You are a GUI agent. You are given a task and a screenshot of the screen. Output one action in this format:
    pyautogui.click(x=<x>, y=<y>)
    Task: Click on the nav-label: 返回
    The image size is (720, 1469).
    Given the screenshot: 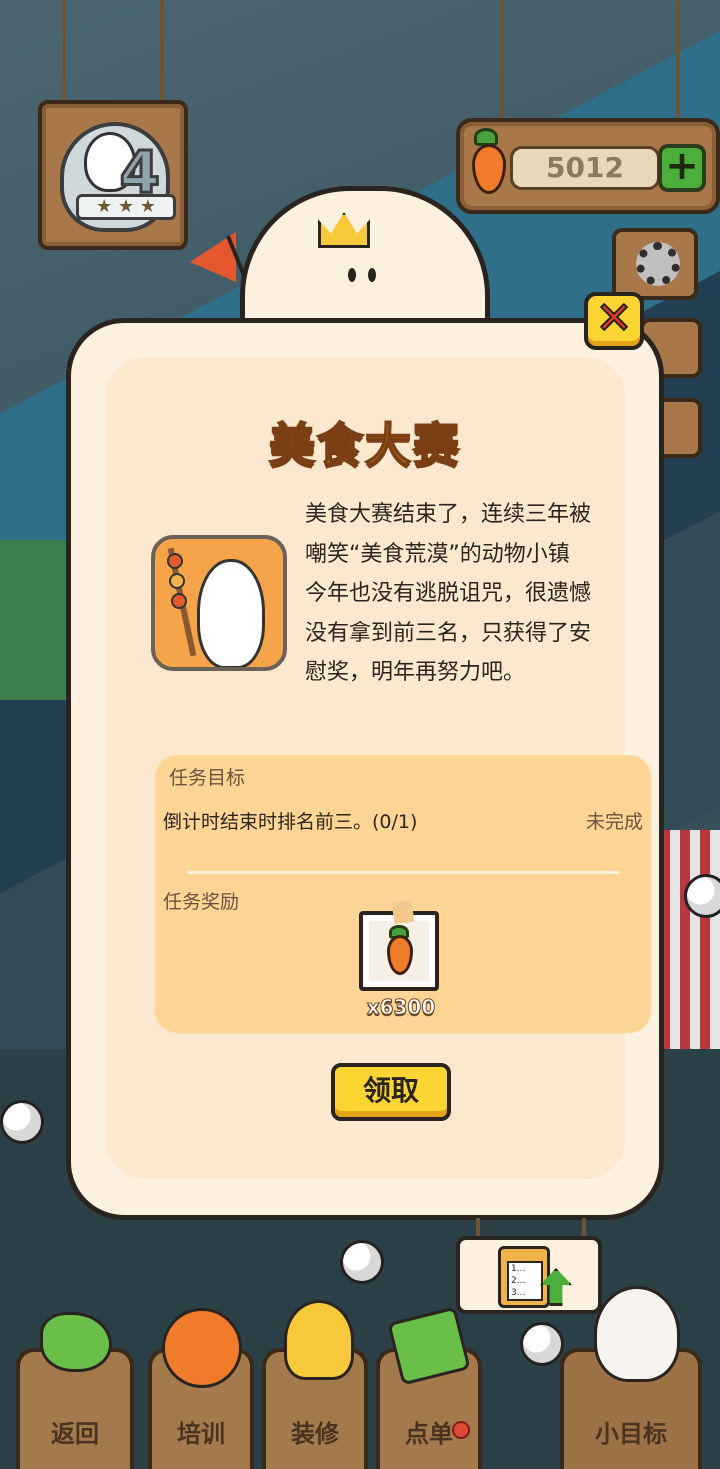 What is the action you would take?
    pyautogui.click(x=75, y=1434)
    